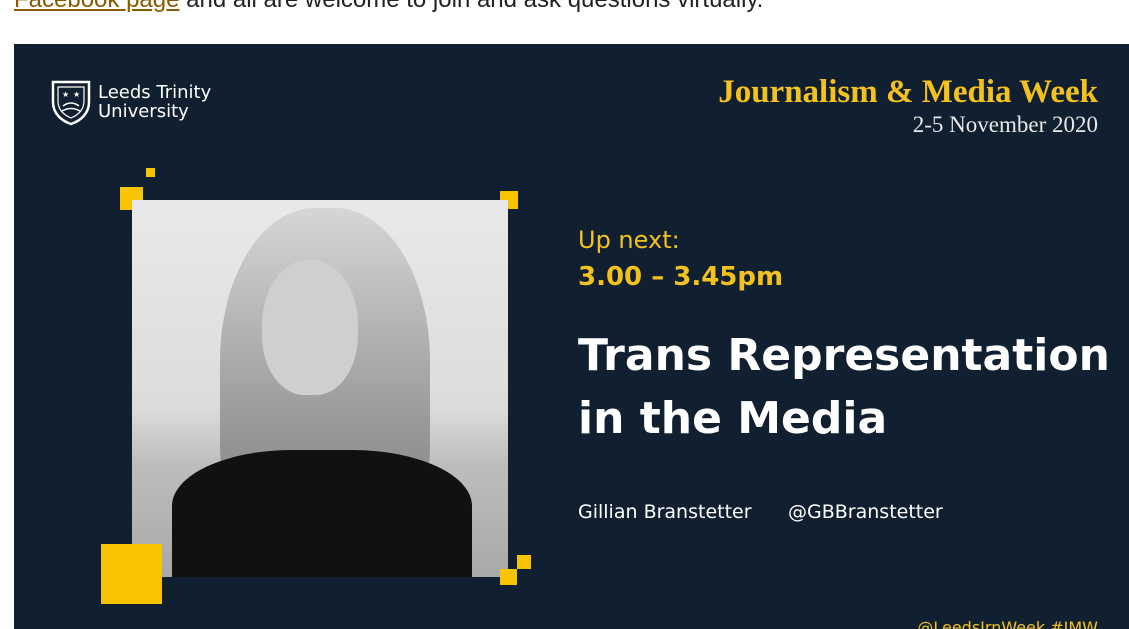 Image resolution: width=1129 pixels, height=629 pixels. What do you see at coordinates (143, 111) in the screenshot?
I see `logo-line-2: University` at bounding box center [143, 111].